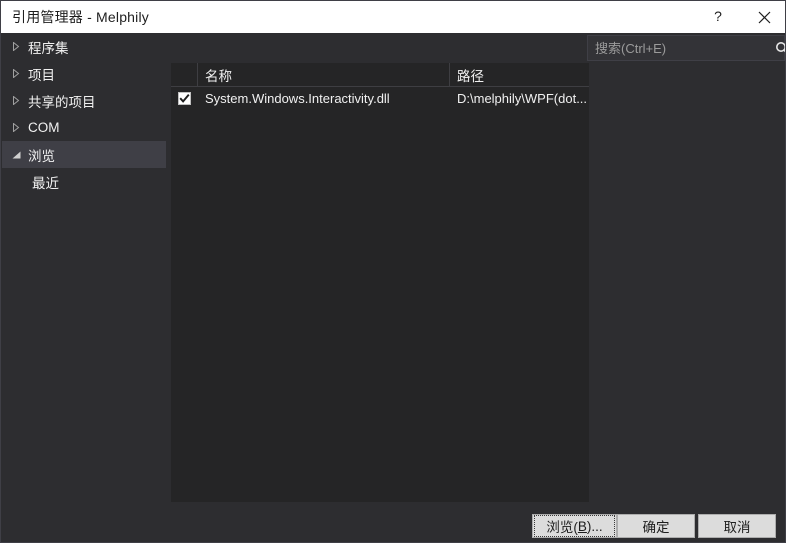 This screenshot has width=786, height=543. I want to click on question-mark-icon: ?, so click(718, 16).